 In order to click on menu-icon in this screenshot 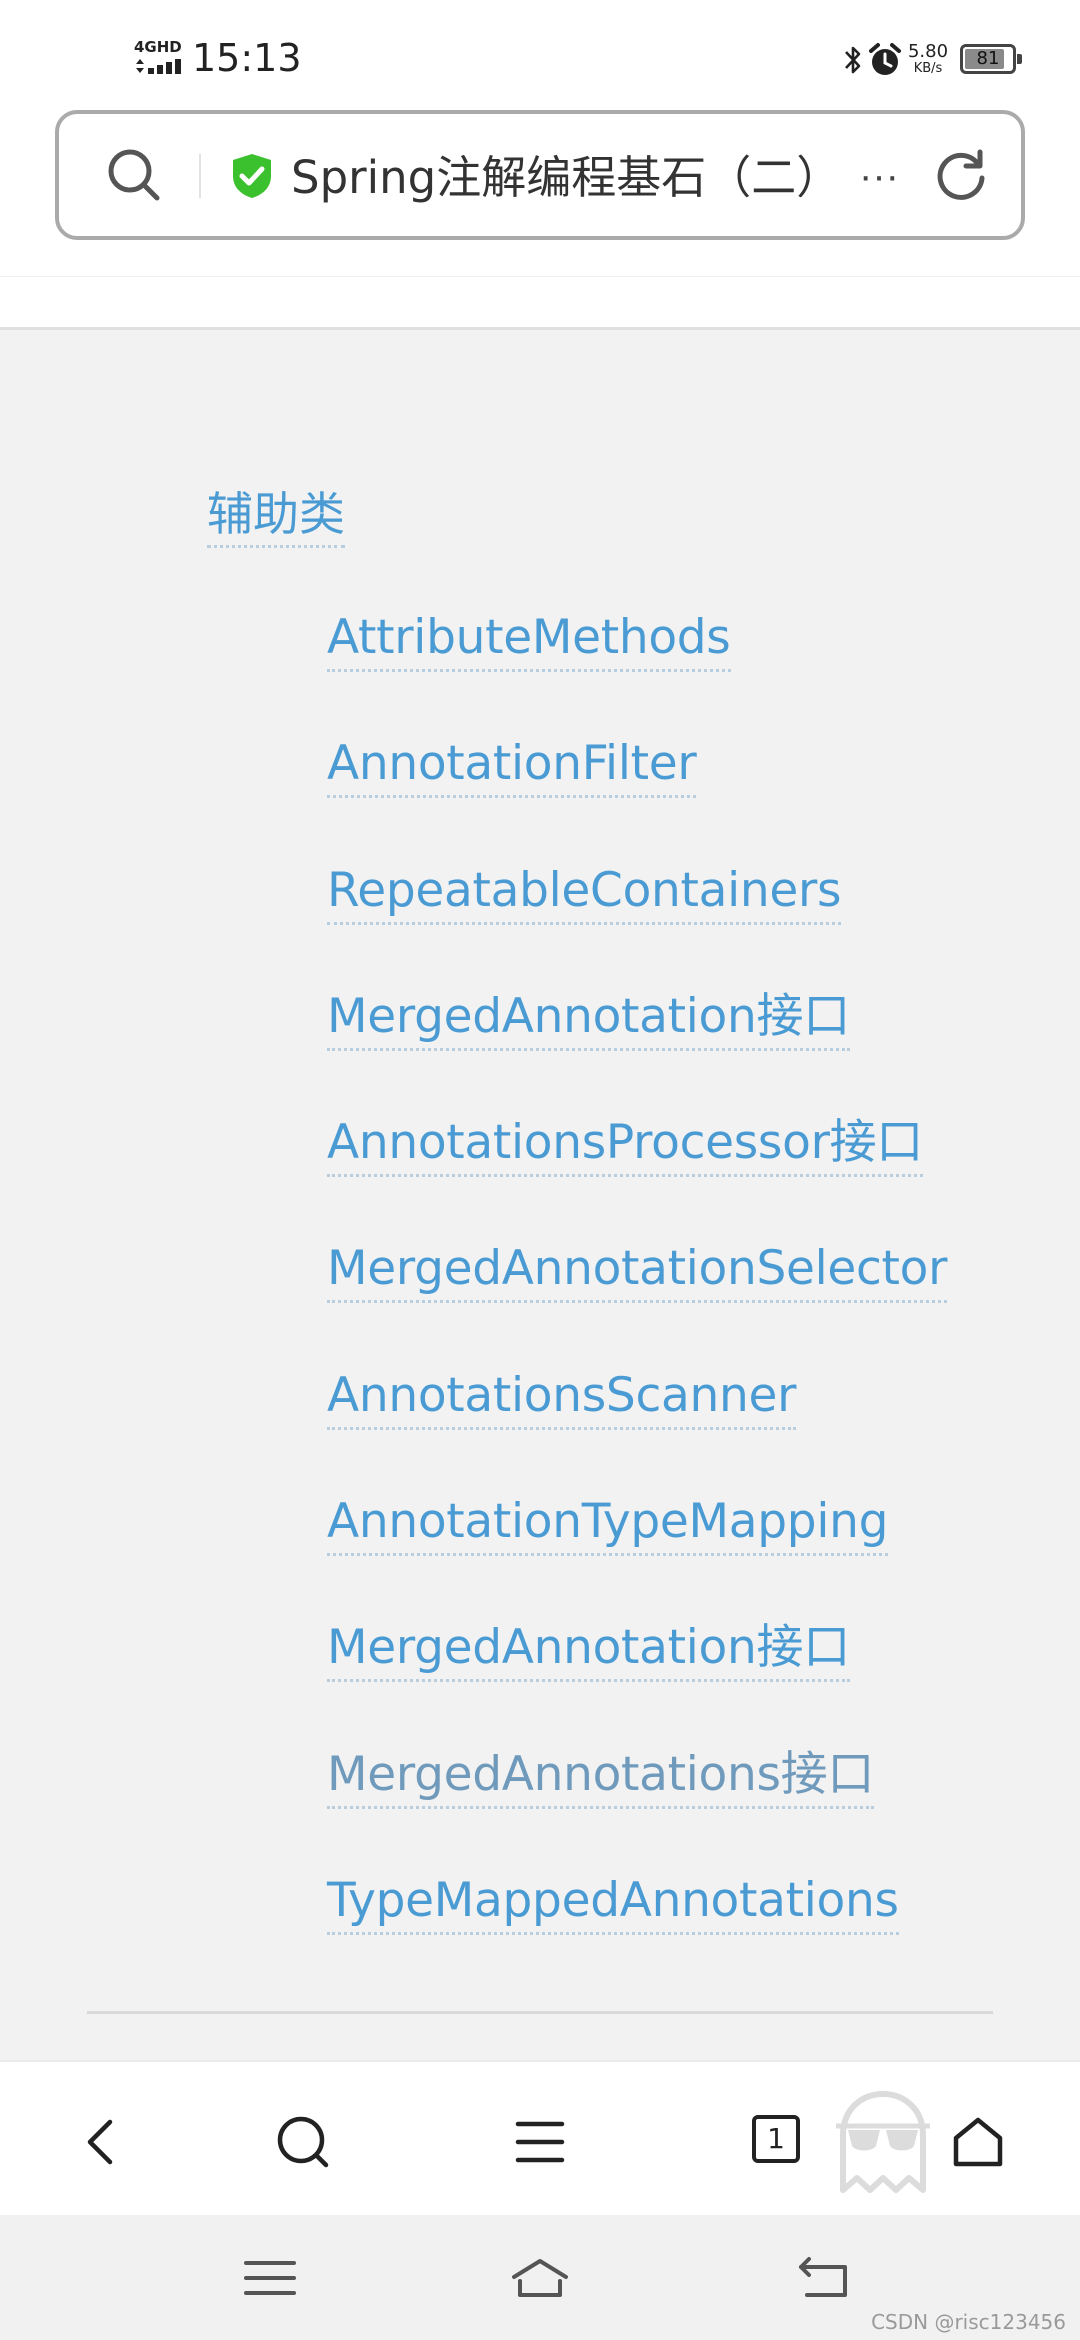, I will do `click(540, 2142)`.